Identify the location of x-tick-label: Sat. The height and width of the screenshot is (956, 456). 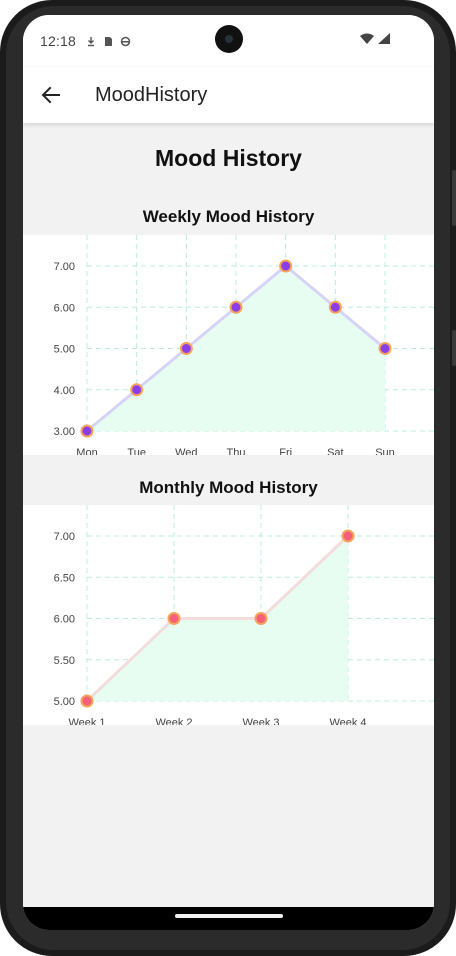
(335, 451).